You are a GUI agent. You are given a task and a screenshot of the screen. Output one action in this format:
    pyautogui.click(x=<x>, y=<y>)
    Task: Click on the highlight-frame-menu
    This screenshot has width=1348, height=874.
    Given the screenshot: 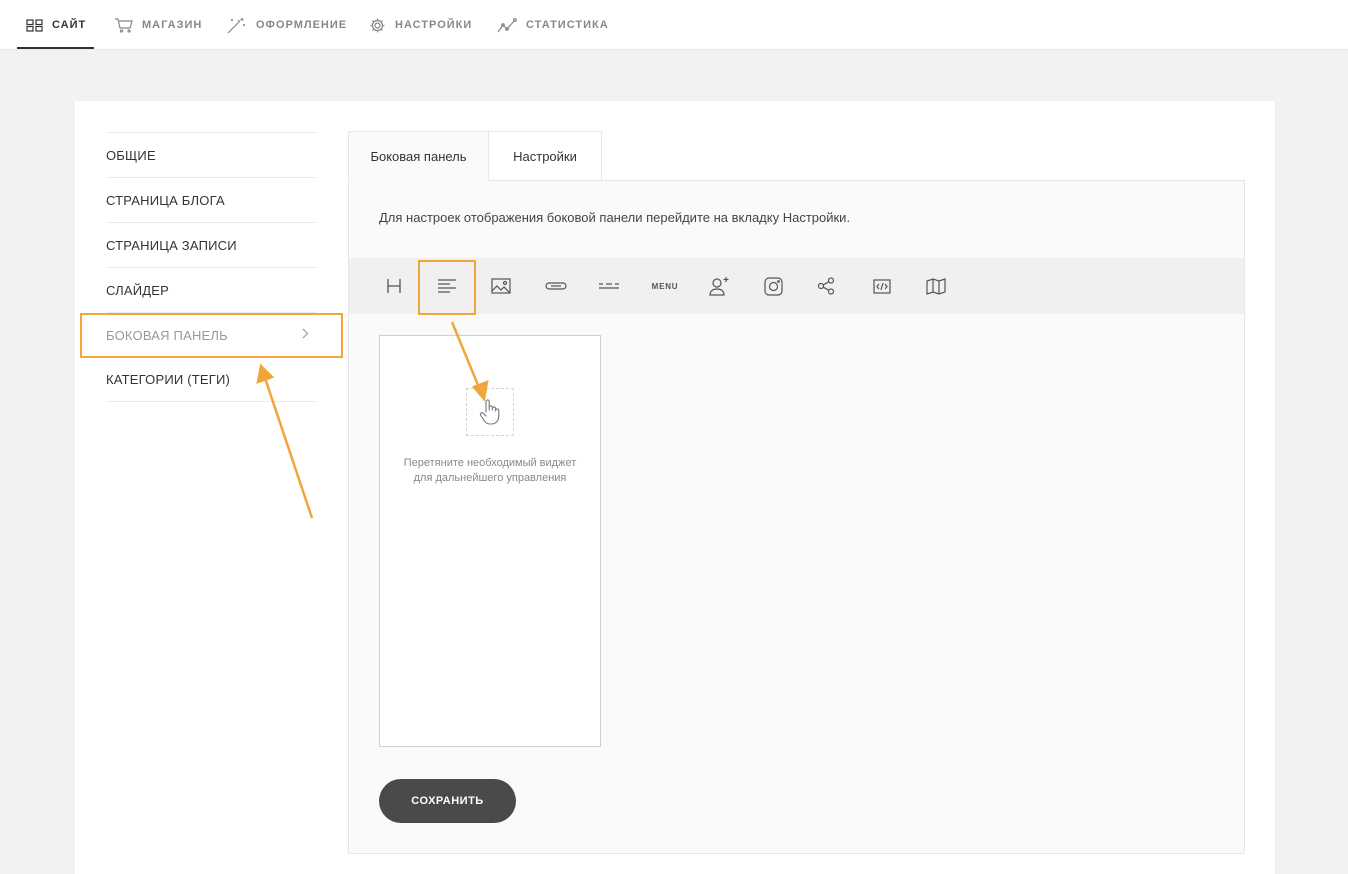 What is the action you would take?
    pyautogui.click(x=211, y=335)
    